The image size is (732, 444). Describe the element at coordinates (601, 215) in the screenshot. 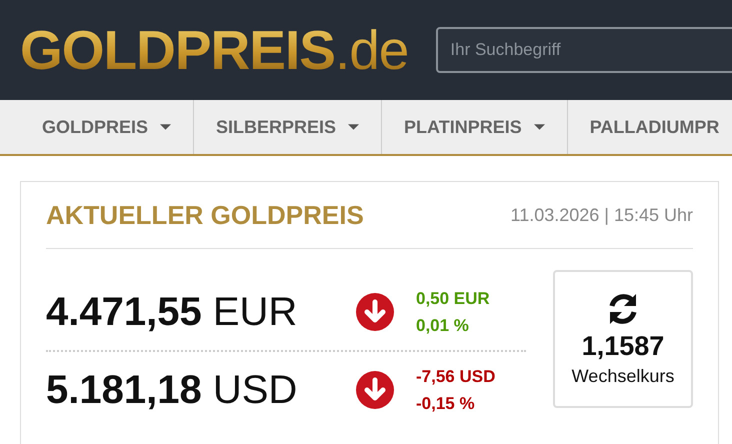

I see `timestamp: 11.03.2026 | 15:45 Uhr` at that location.